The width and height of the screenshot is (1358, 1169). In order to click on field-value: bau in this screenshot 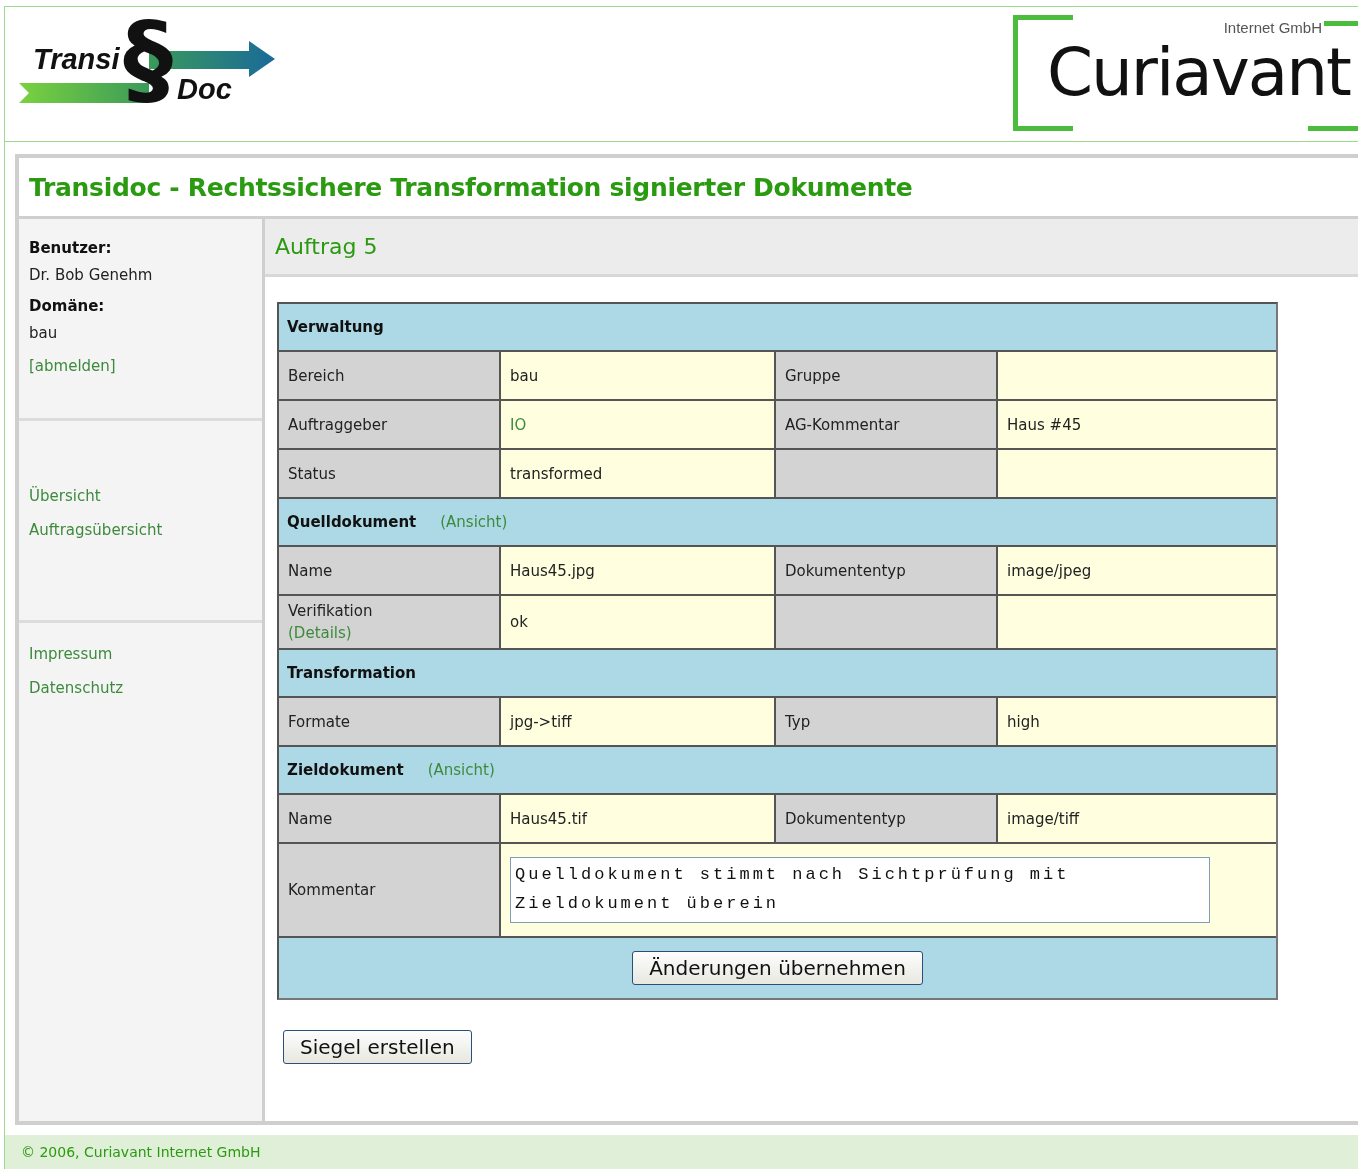, I will do `click(525, 375)`.